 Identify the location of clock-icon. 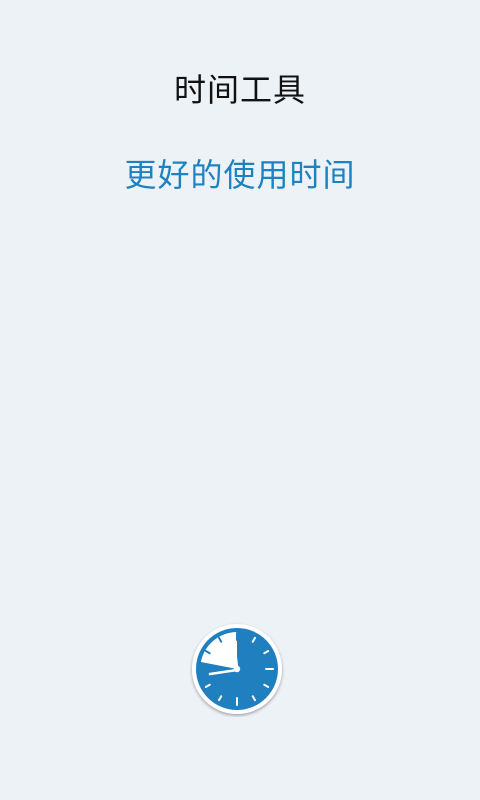
(237, 669).